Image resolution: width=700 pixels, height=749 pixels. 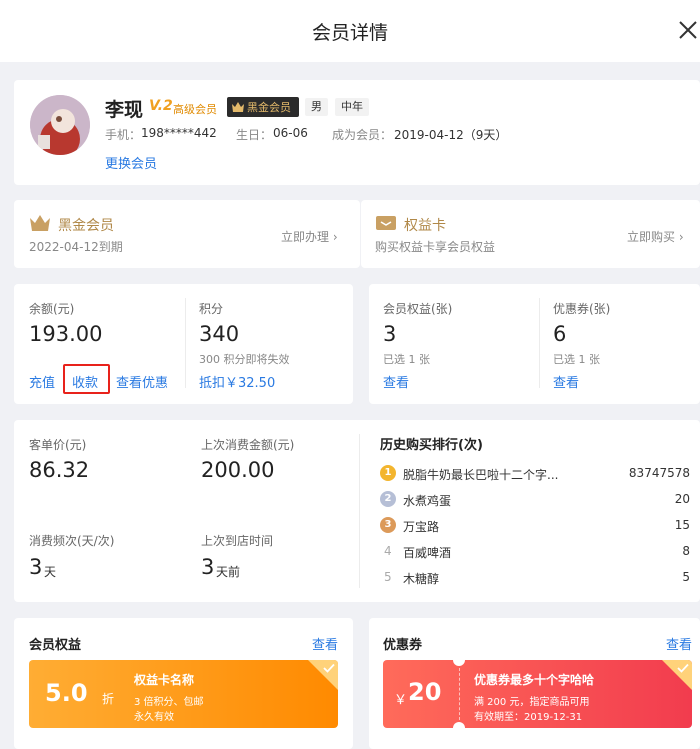 What do you see at coordinates (85, 381) in the screenshot?
I see `collect-link: 收款` at bounding box center [85, 381].